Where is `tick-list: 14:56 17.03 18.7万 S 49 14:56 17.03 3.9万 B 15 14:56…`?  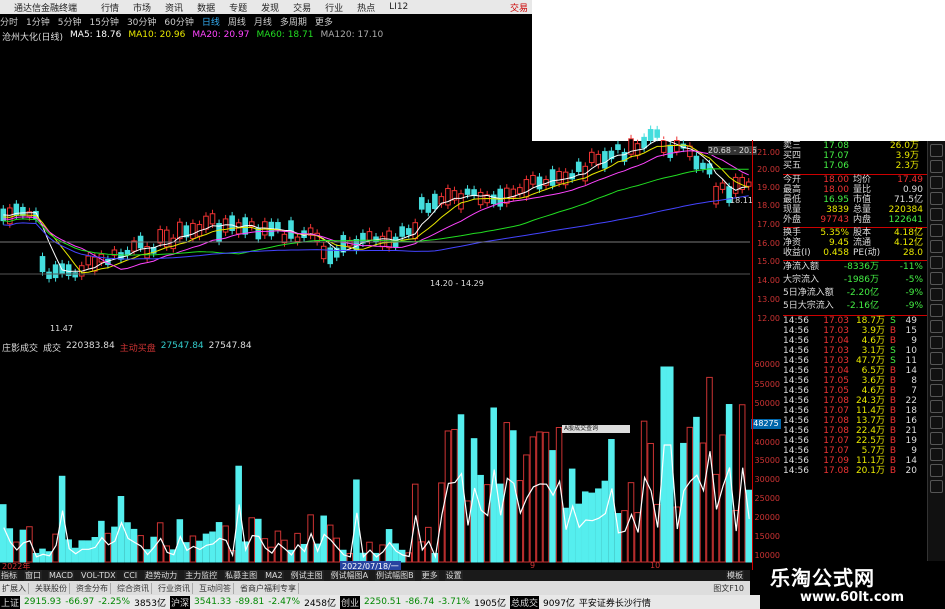 tick-list: 14:56 17.03 18.7万 S 49 14:56 17.03 3.9万 B 15 14:56… is located at coordinates (855, 396).